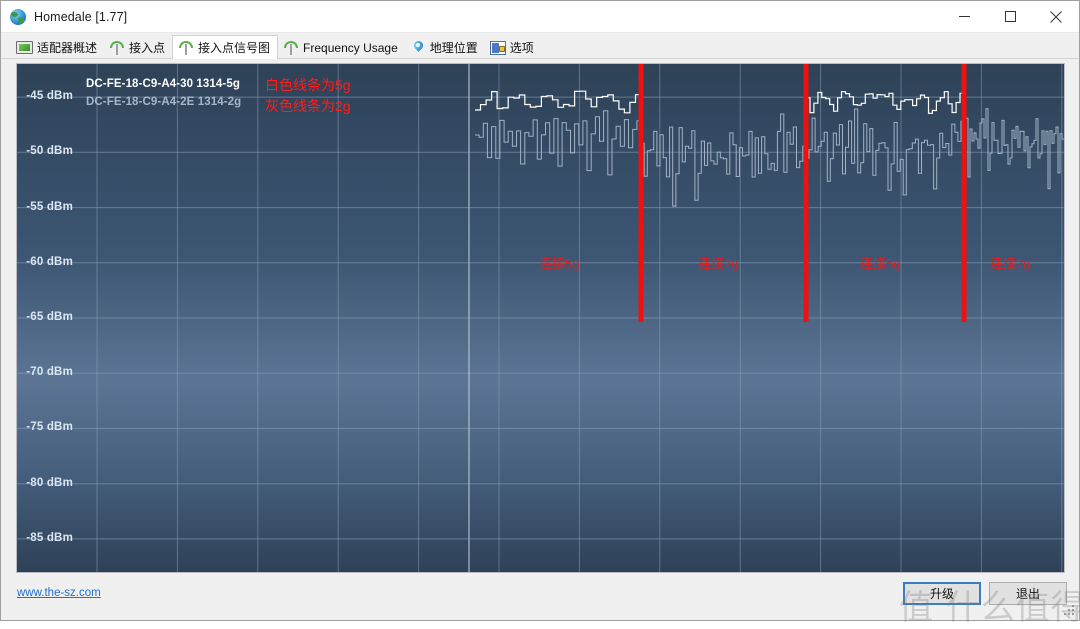  Describe the element at coordinates (49, 96) in the screenshot. I see `y-axis-tick-label: -45 dBm` at that location.